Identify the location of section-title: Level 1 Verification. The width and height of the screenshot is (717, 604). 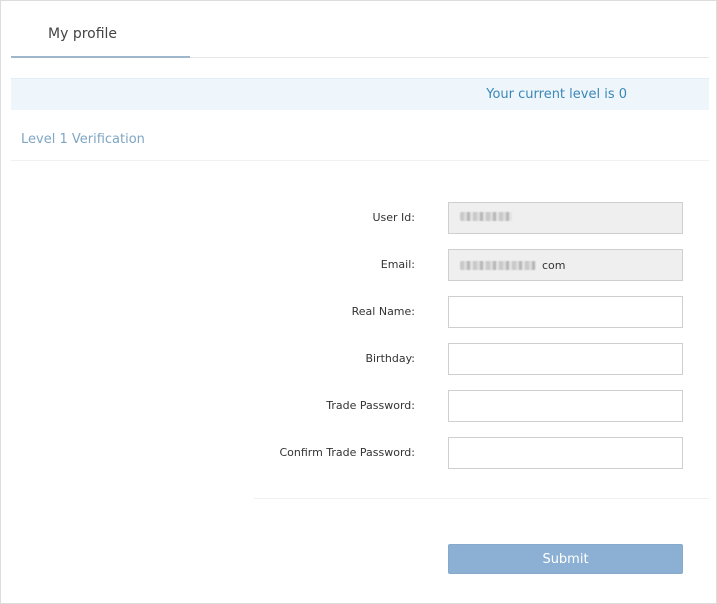
(83, 139).